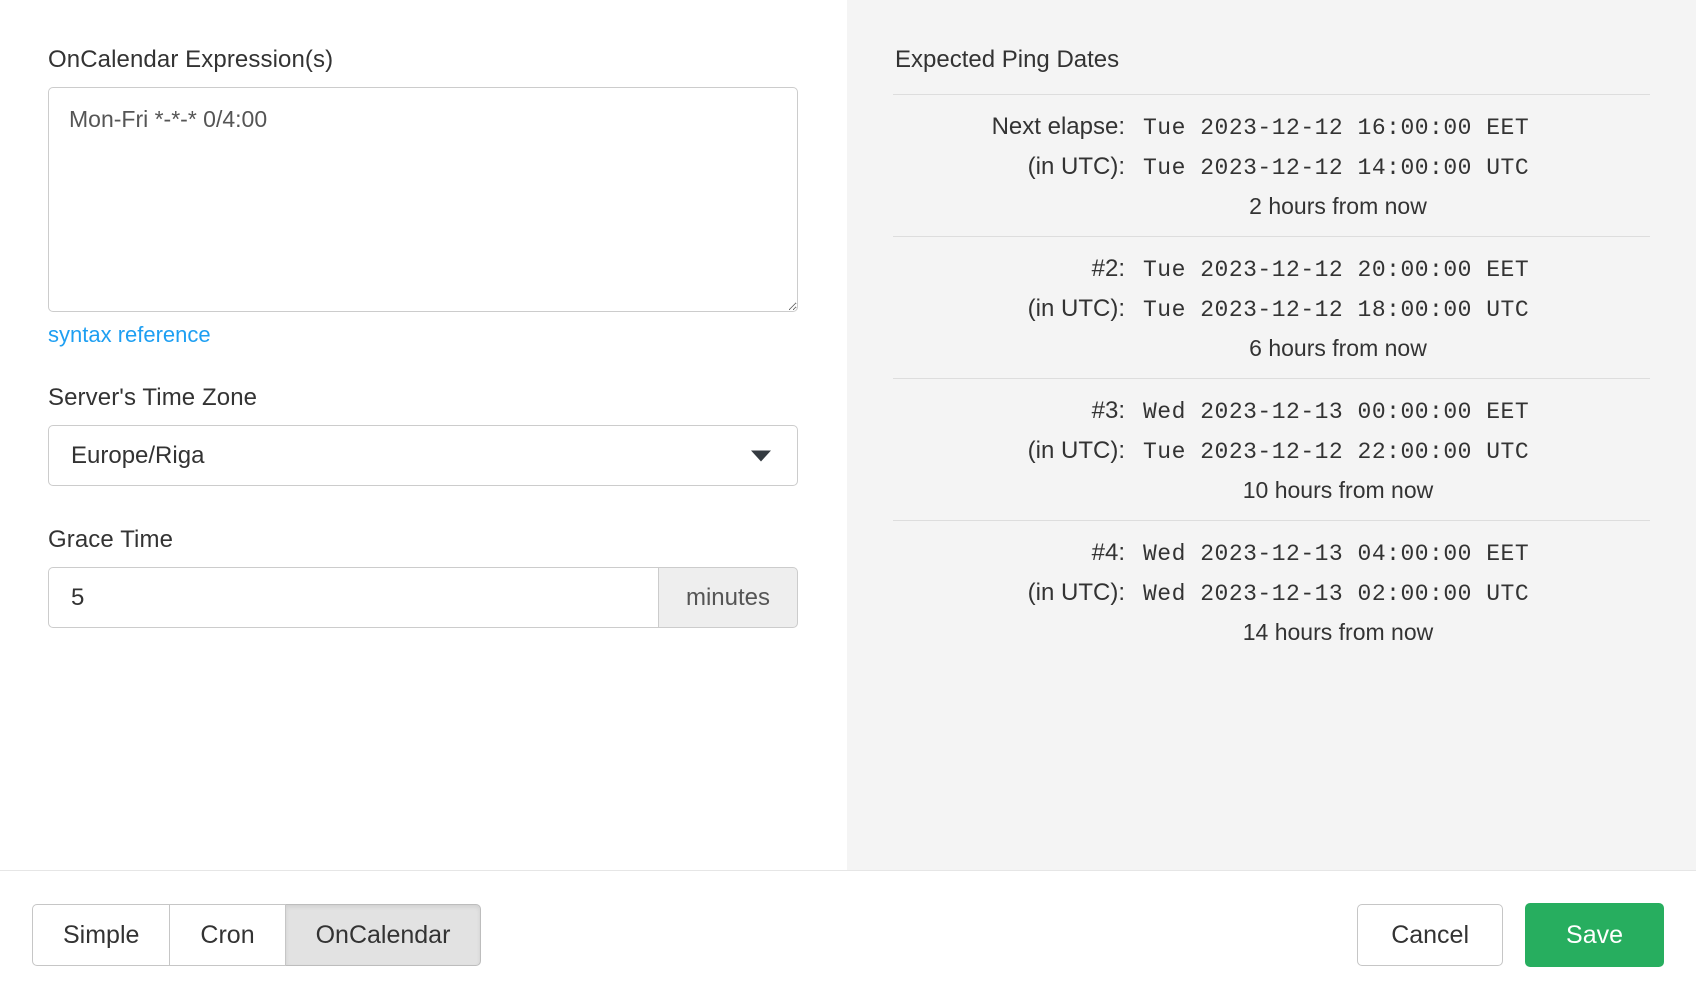  What do you see at coordinates (1108, 268) in the screenshot?
I see `ping-index-label: #2:` at bounding box center [1108, 268].